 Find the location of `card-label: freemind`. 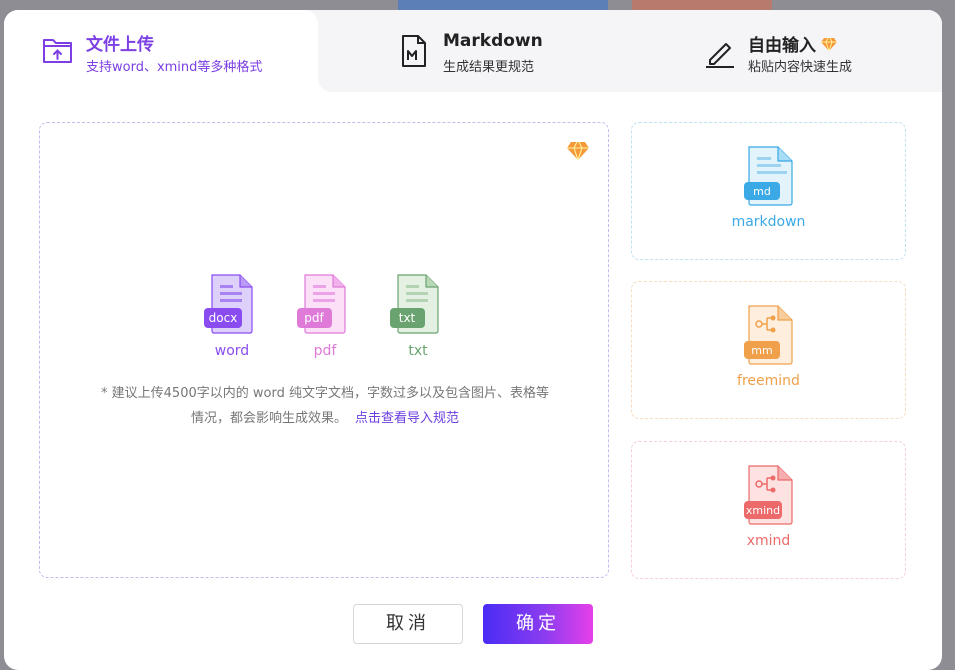

card-label: freemind is located at coordinates (768, 381).